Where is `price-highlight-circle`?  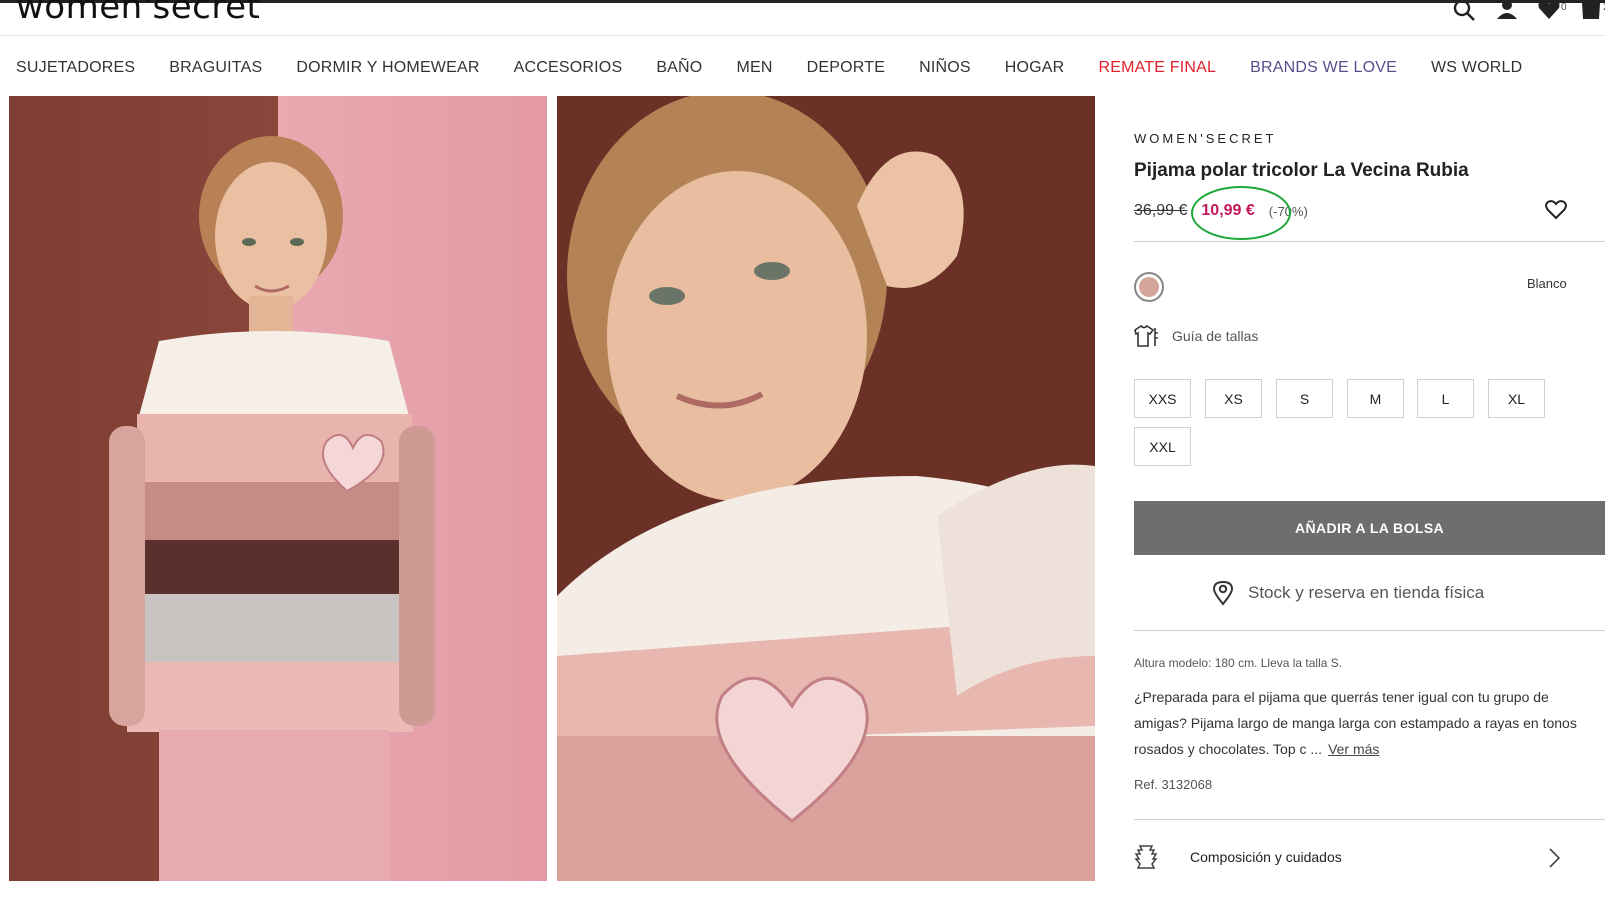 price-highlight-circle is located at coordinates (1241, 213).